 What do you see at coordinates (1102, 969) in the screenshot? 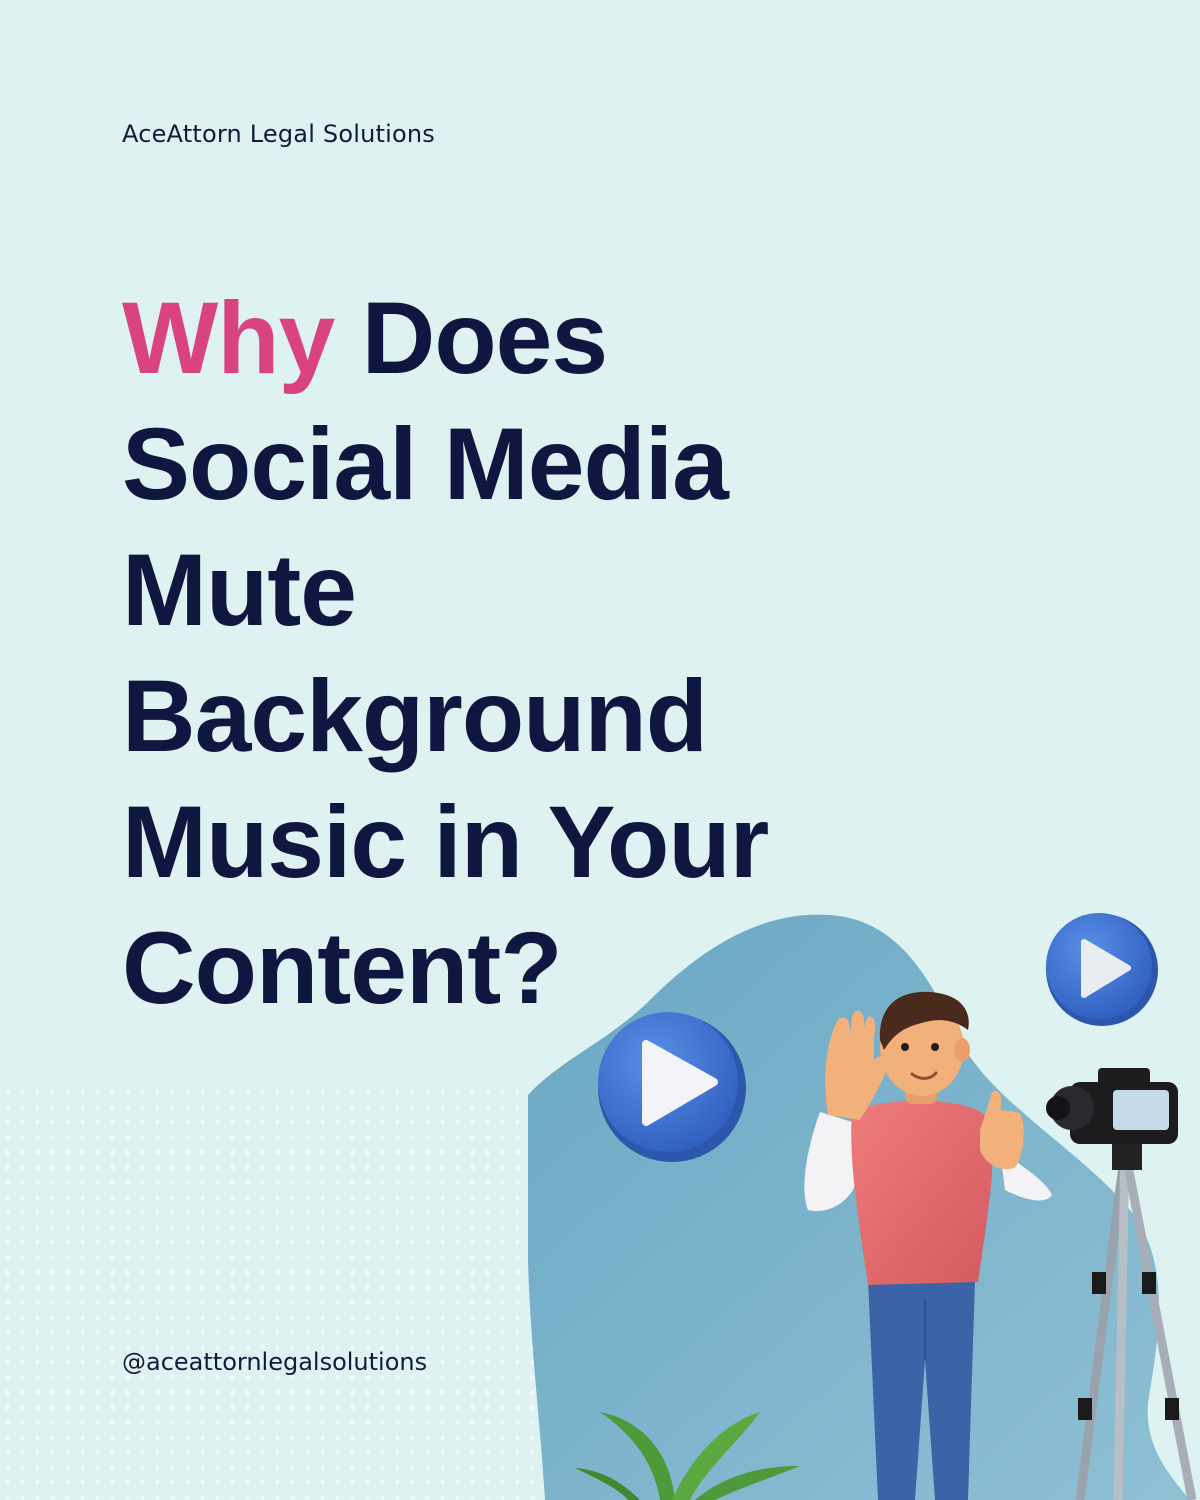
I see `play-button-icon-small` at bounding box center [1102, 969].